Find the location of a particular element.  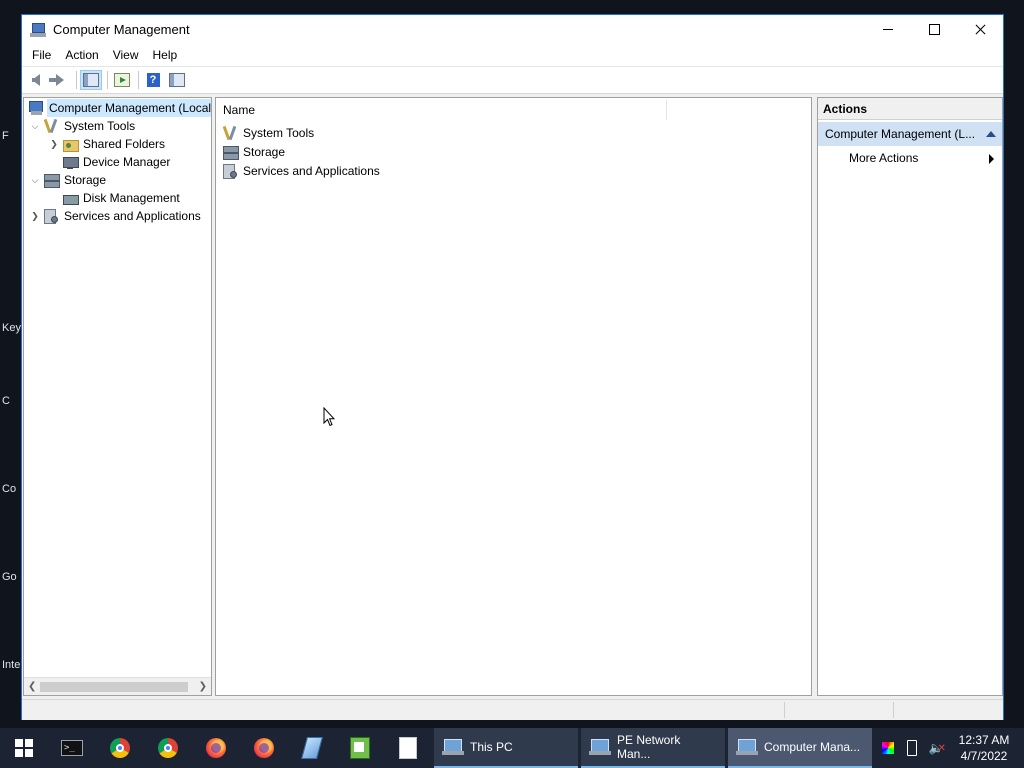

export-list-icon is located at coordinates (122, 80).